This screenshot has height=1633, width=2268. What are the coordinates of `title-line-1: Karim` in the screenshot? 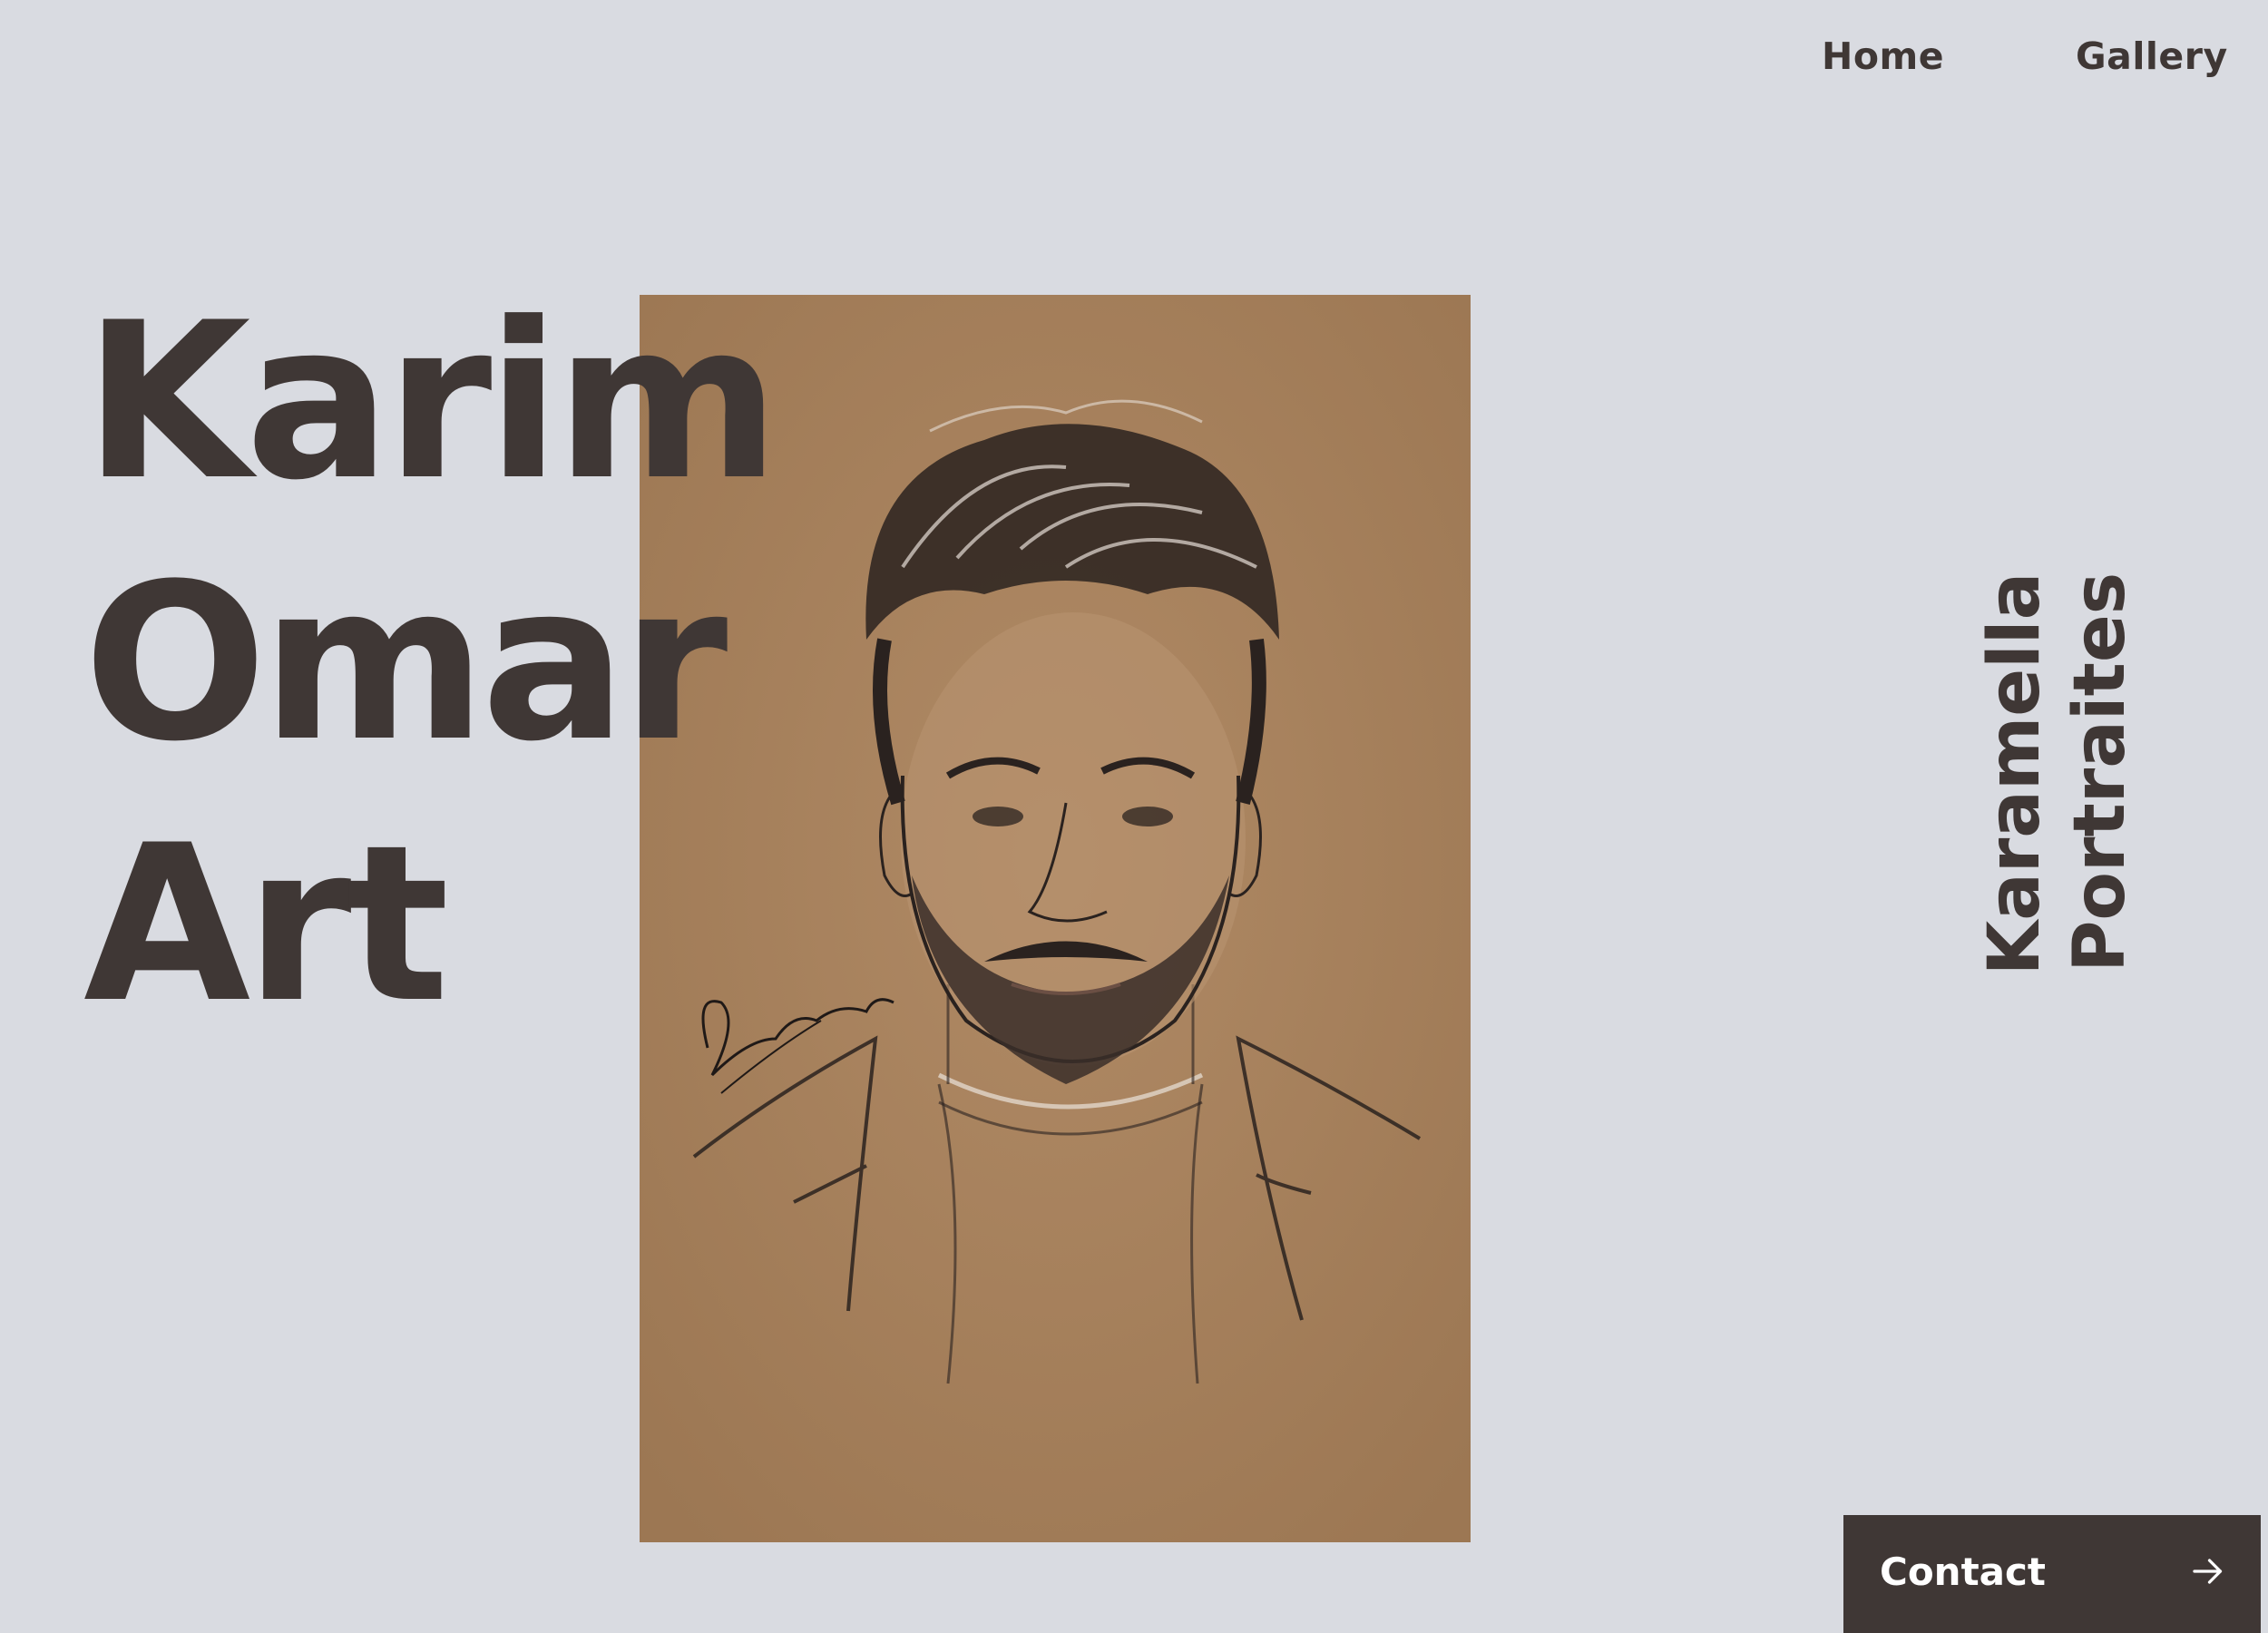 It's located at (432, 402).